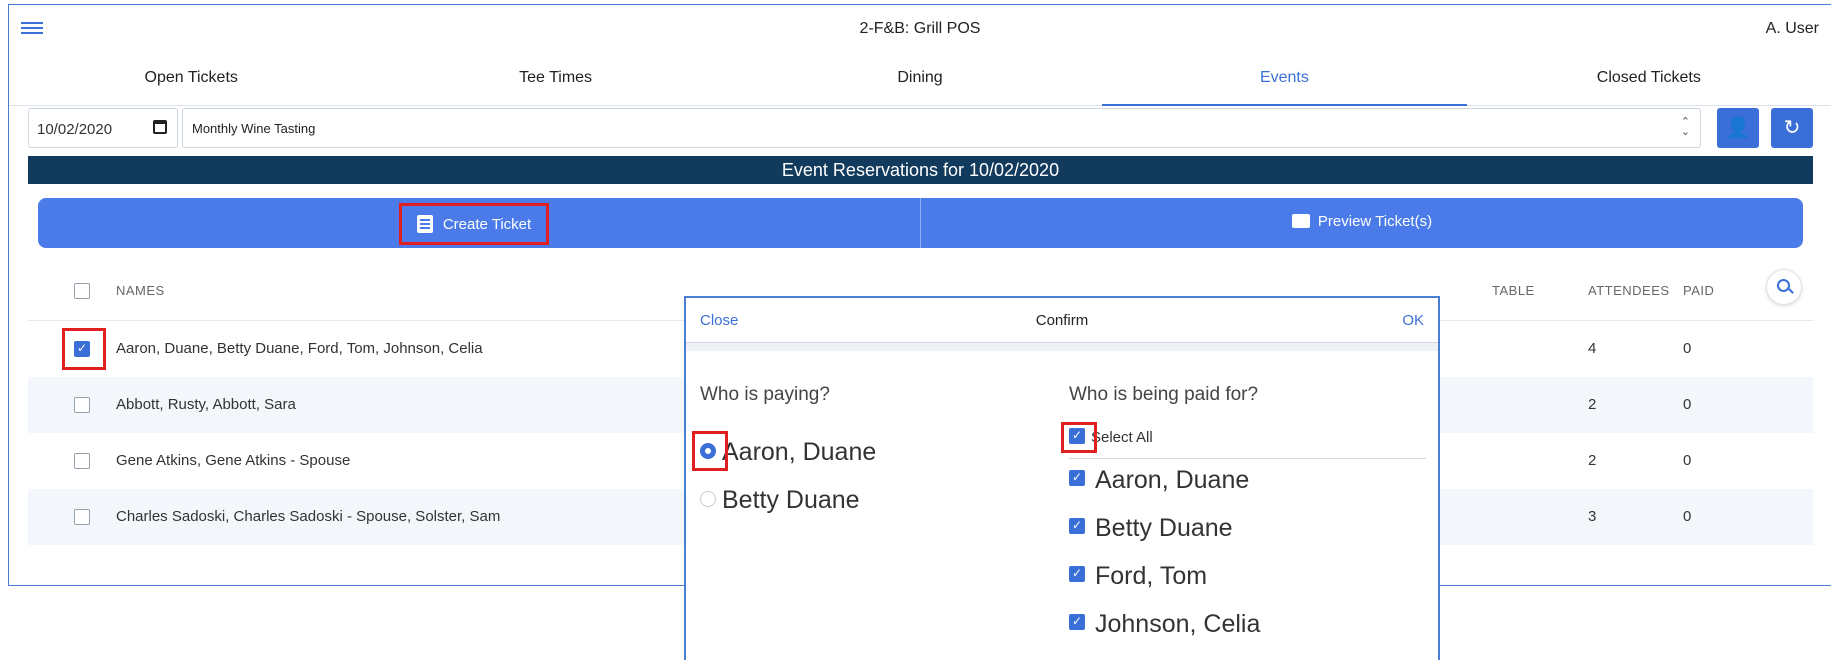 The height and width of the screenshot is (660, 1831). What do you see at coordinates (1792, 29) in the screenshot?
I see `user-name: A. User` at bounding box center [1792, 29].